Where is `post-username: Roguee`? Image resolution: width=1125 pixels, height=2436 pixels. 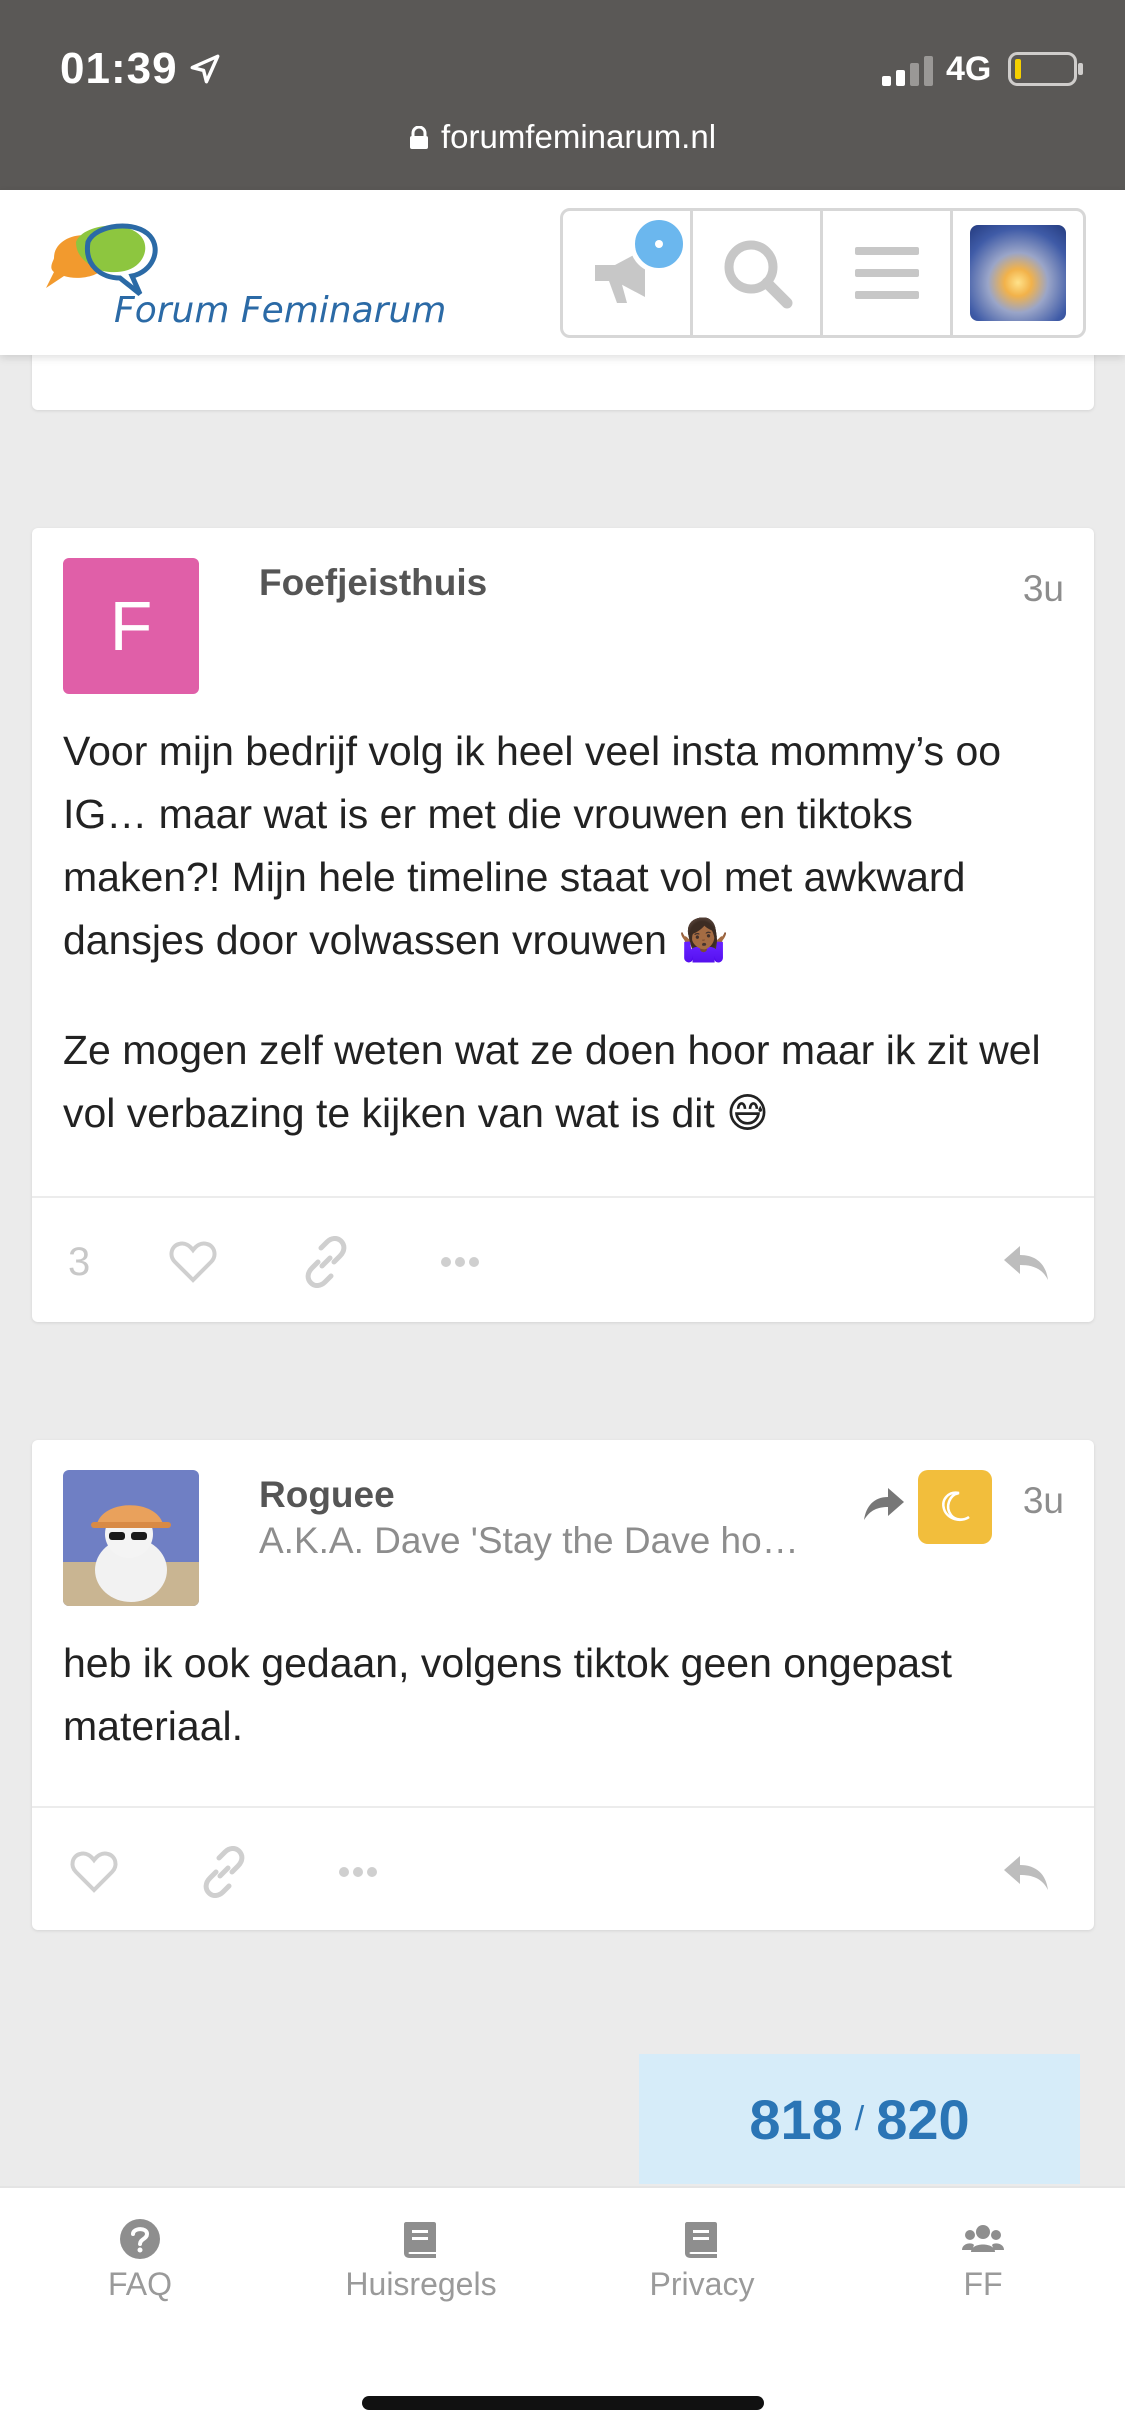
post-username: Roguee is located at coordinates (327, 1495).